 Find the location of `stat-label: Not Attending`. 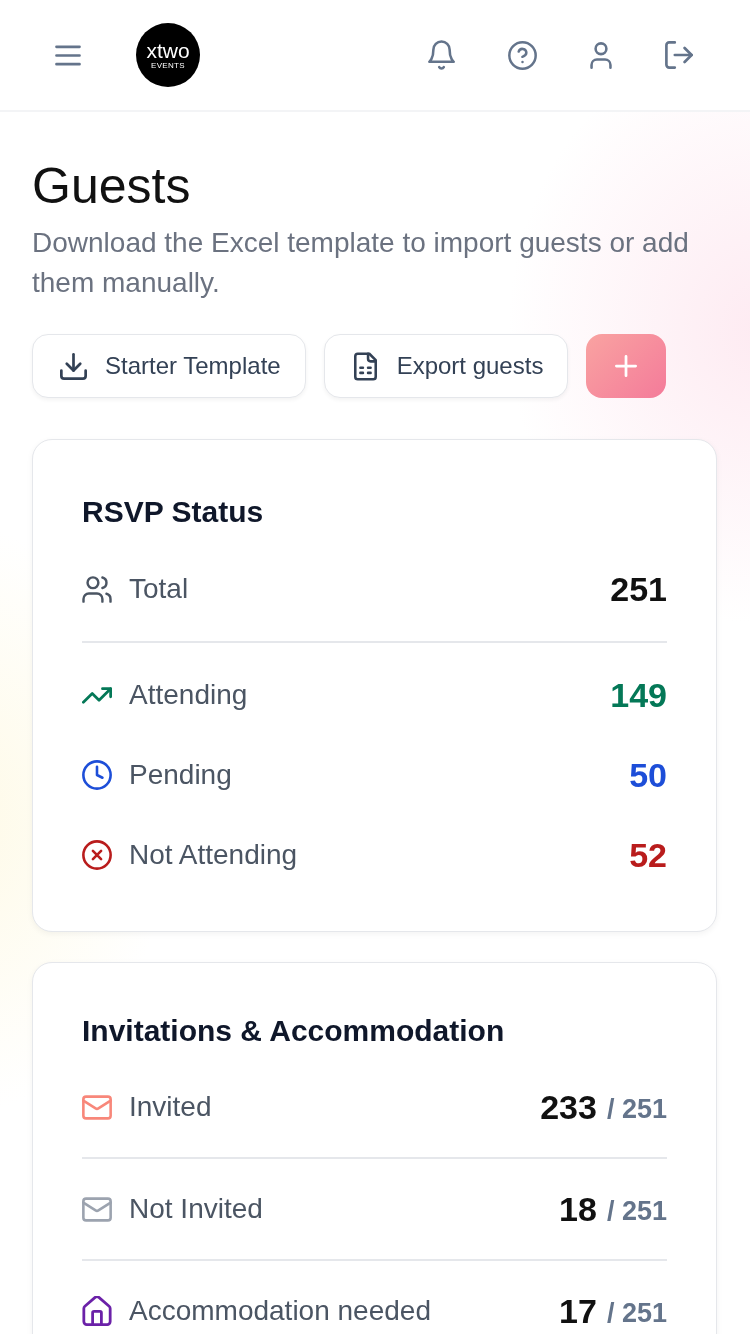

stat-label: Not Attending is located at coordinates (214, 855).